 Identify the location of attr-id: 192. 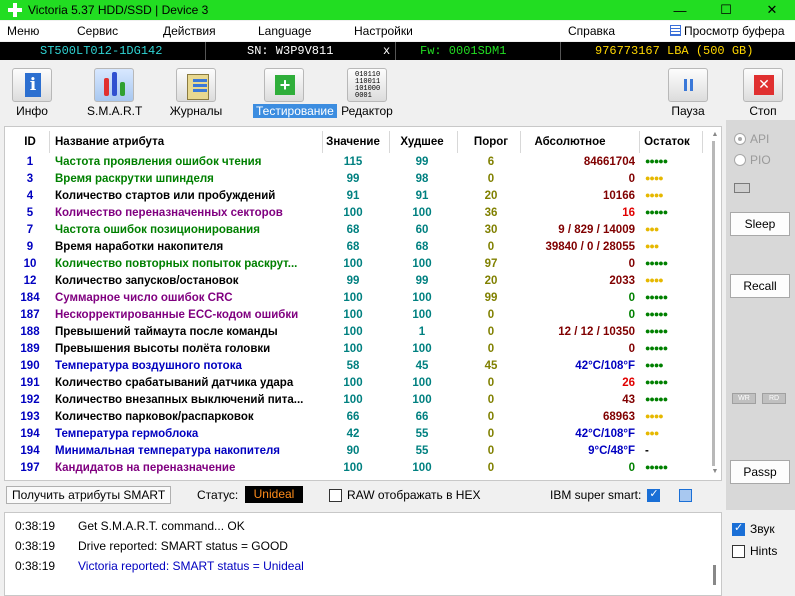
(30, 400).